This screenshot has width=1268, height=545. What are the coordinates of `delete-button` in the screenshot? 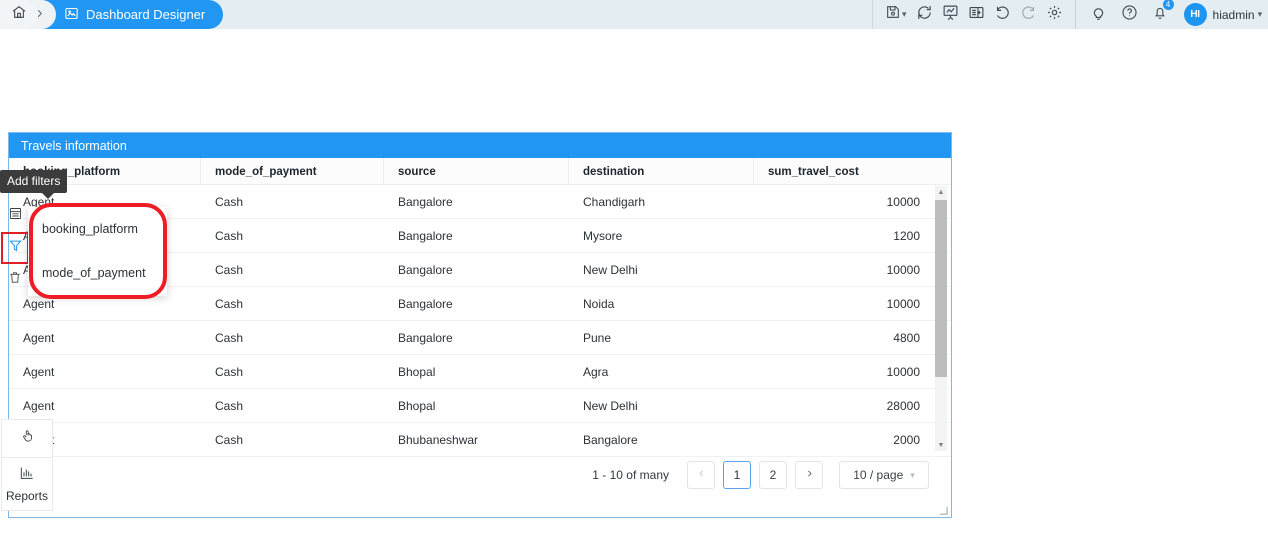 It's located at (15, 280).